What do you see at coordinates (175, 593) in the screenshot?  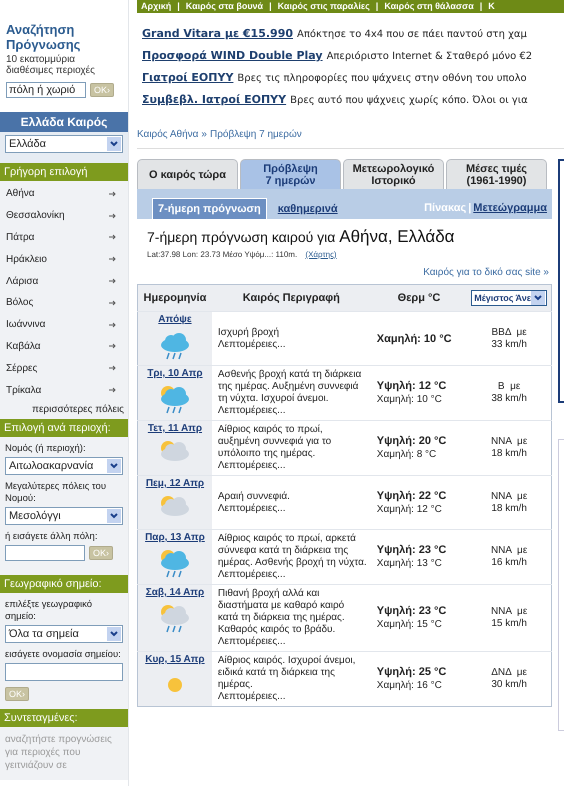 I see `date-link: Σαβ, 14 Απρ` at bounding box center [175, 593].